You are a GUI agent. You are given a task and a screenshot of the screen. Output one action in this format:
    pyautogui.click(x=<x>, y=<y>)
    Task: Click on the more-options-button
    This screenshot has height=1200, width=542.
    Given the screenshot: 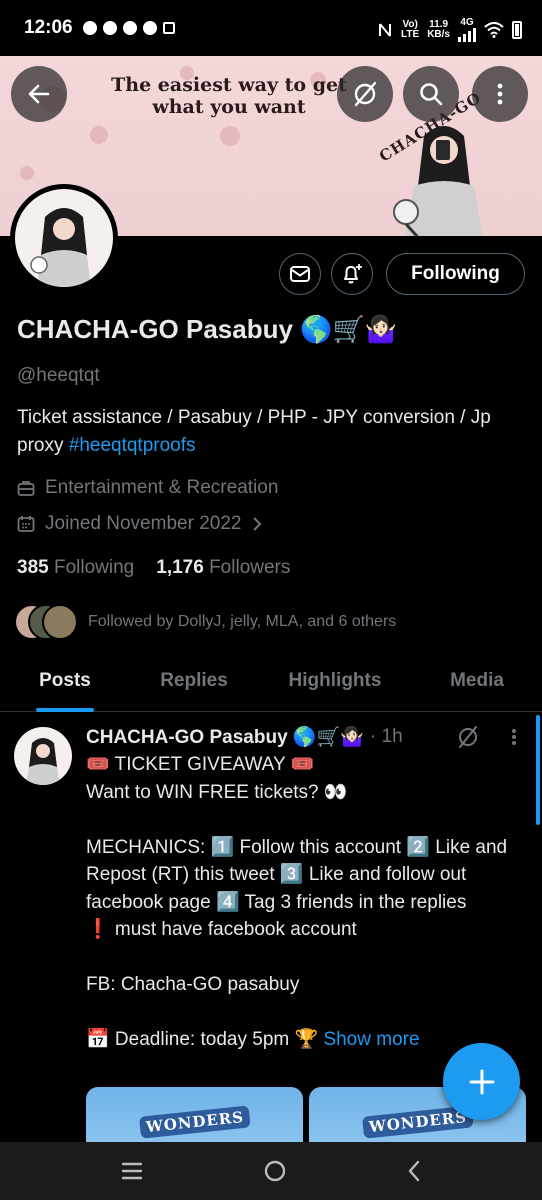 What is the action you would take?
    pyautogui.click(x=500, y=94)
    